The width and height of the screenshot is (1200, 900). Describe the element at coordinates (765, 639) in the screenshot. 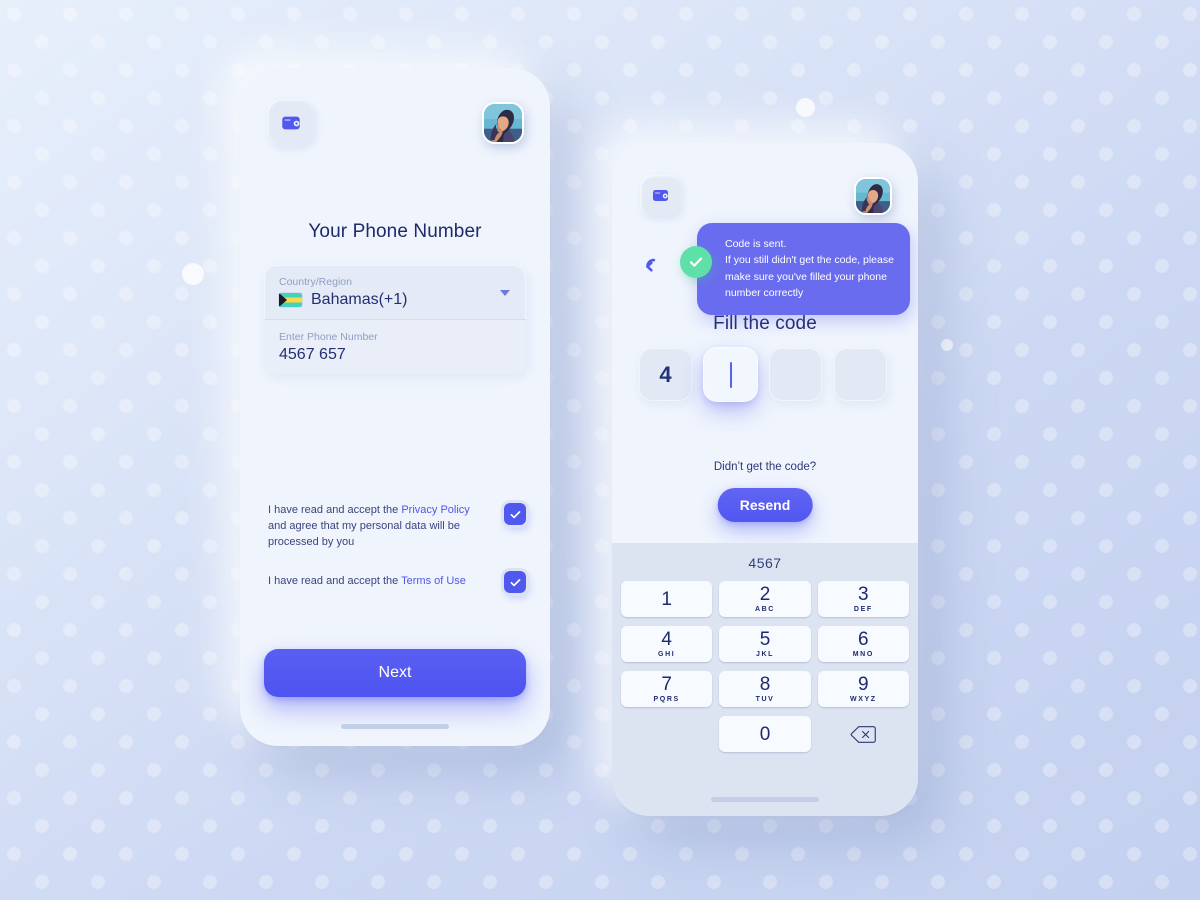

I see `key-digit: 5` at that location.